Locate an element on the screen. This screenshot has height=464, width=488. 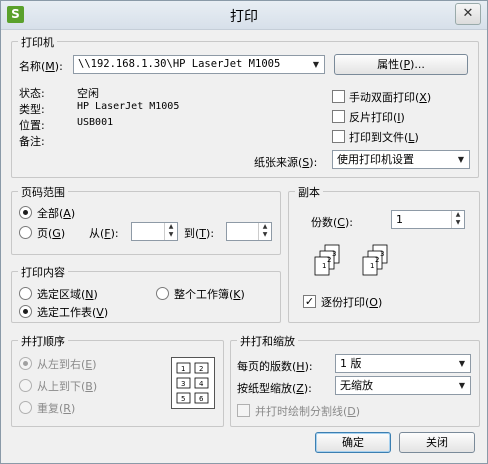
print-content-group-label: 打印内容 is located at coordinates (43, 272).